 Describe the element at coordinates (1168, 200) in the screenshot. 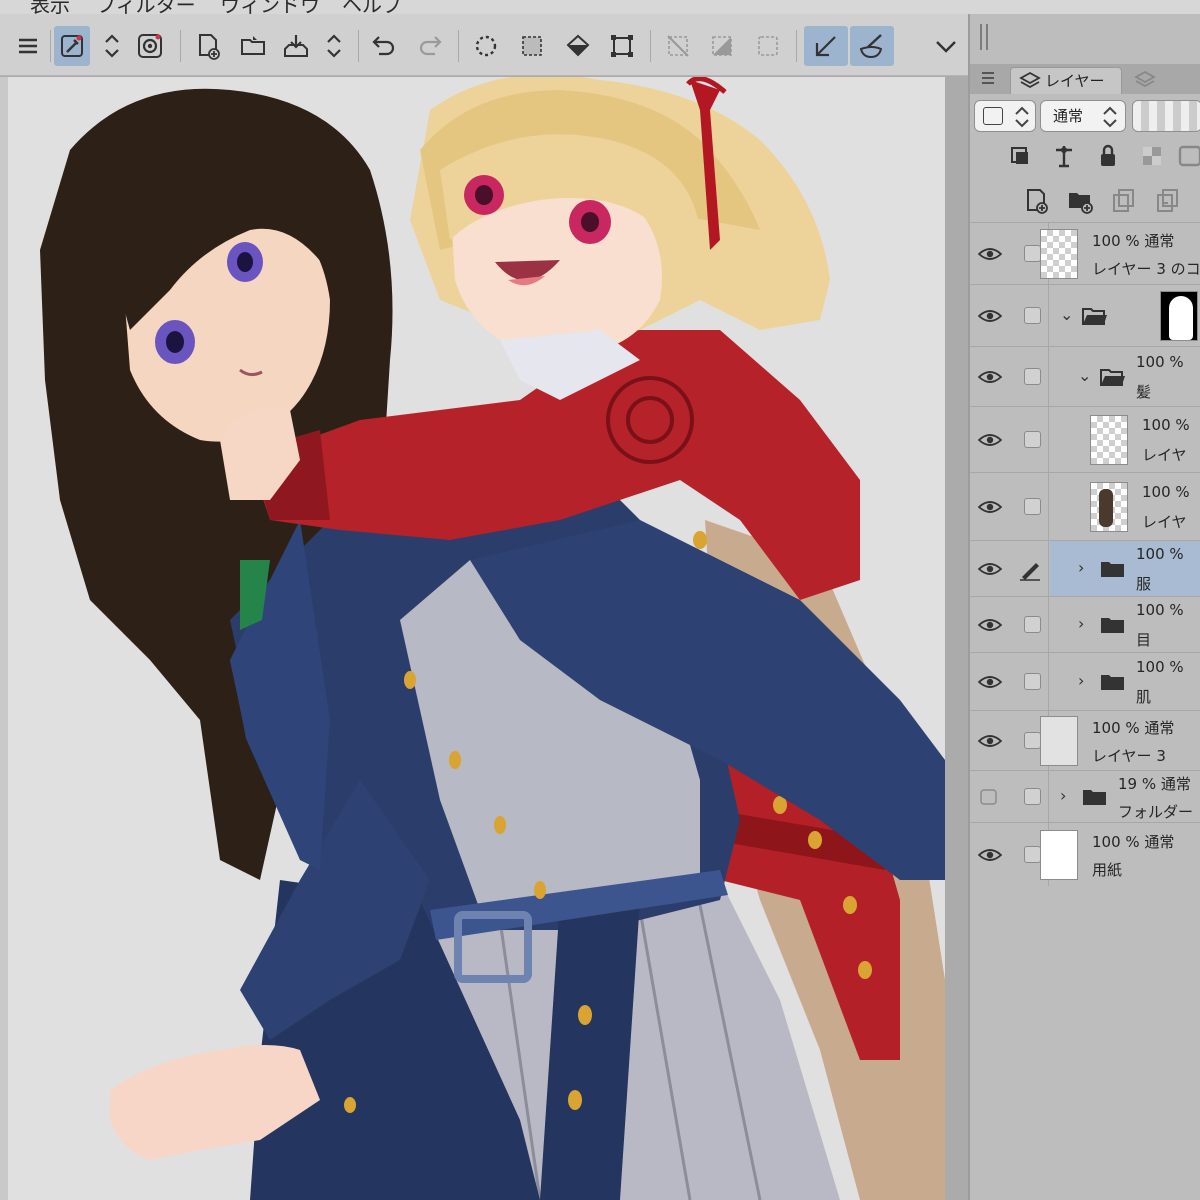

I see `merge-layer-icon` at that location.